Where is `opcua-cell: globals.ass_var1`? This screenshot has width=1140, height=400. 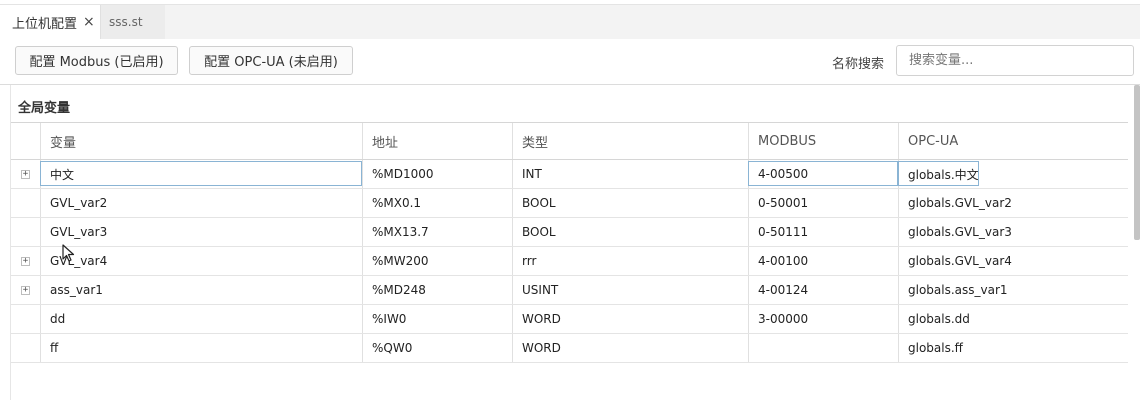
opcua-cell: globals.ass_var1 is located at coordinates (1013, 290).